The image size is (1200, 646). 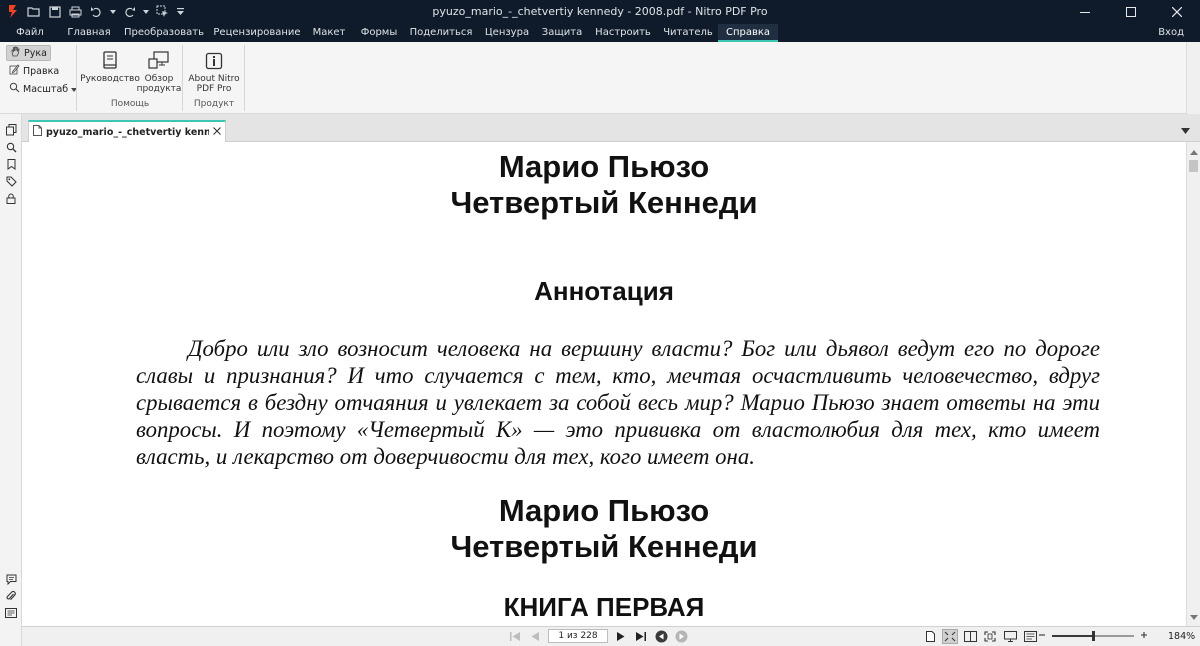 I want to click on maximize-icon, so click(x=1131, y=12).